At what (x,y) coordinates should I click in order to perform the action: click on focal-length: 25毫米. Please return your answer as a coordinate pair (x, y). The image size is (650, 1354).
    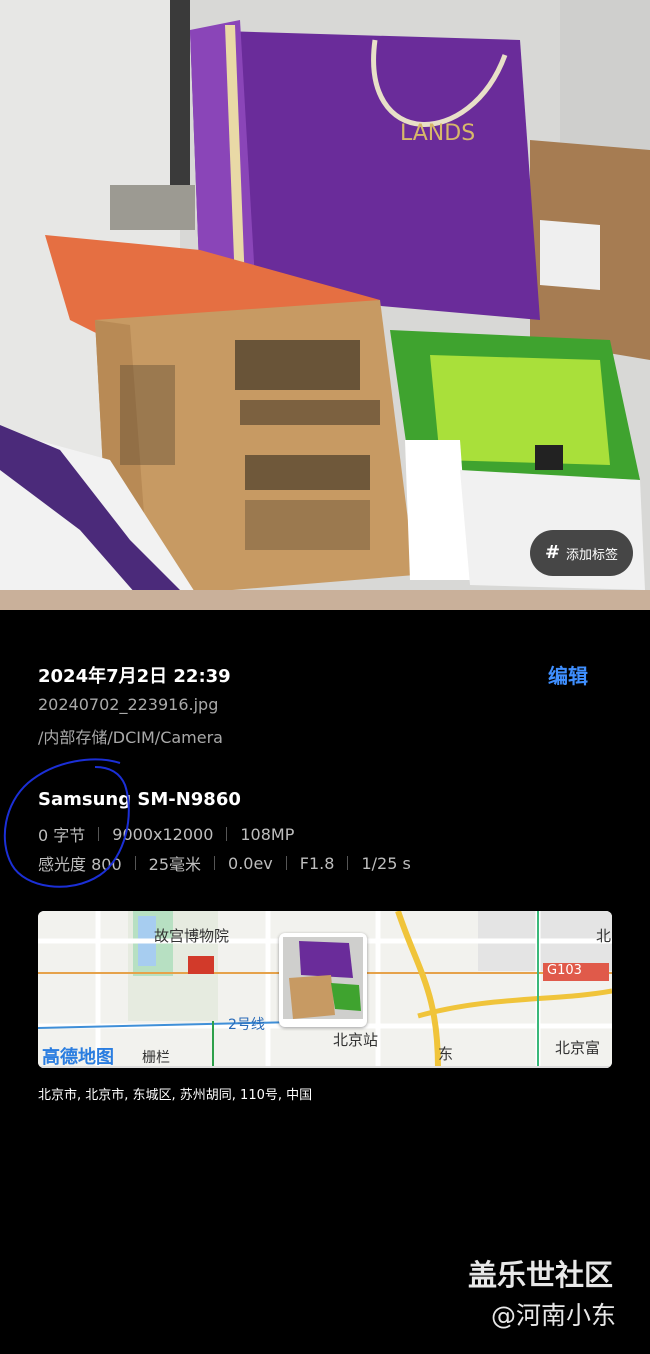
    Looking at the image, I should click on (175, 864).